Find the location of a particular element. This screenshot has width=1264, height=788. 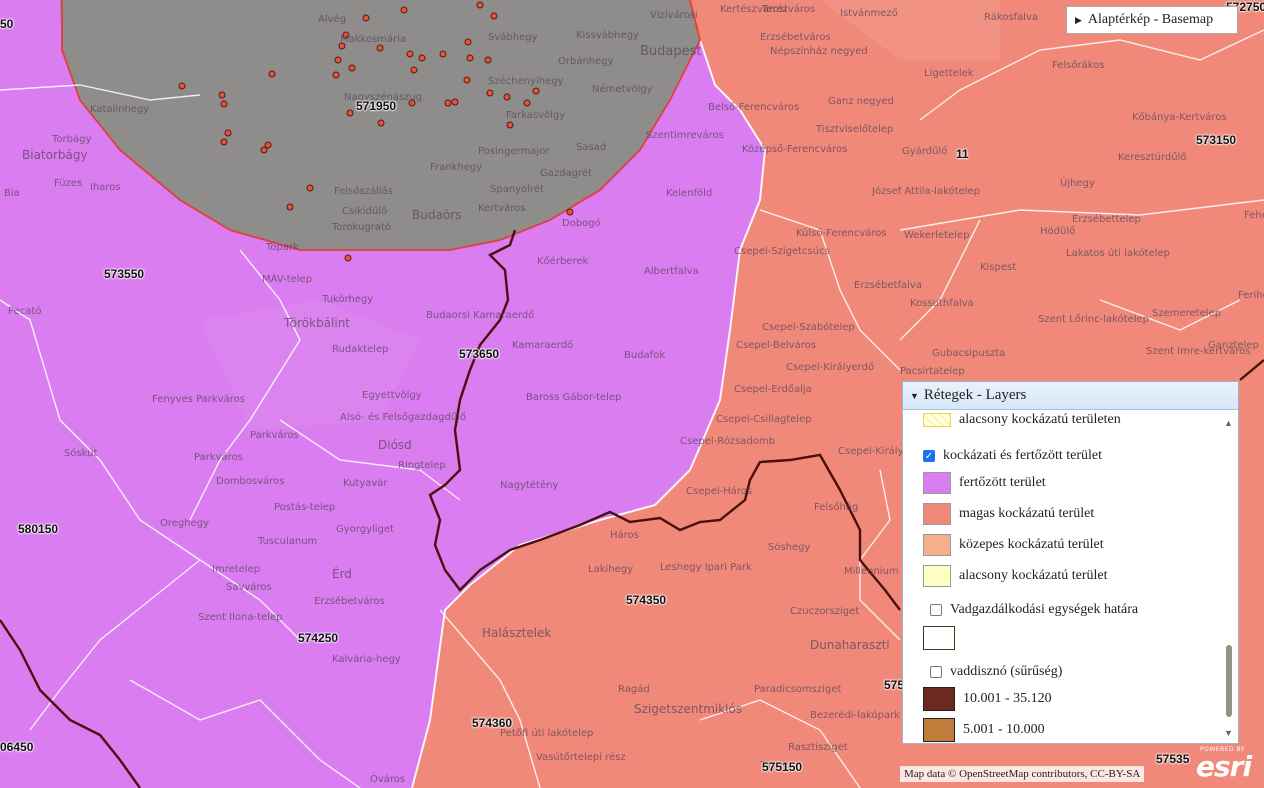

layers-panel-title: Rétegek - Layers is located at coordinates (975, 395).